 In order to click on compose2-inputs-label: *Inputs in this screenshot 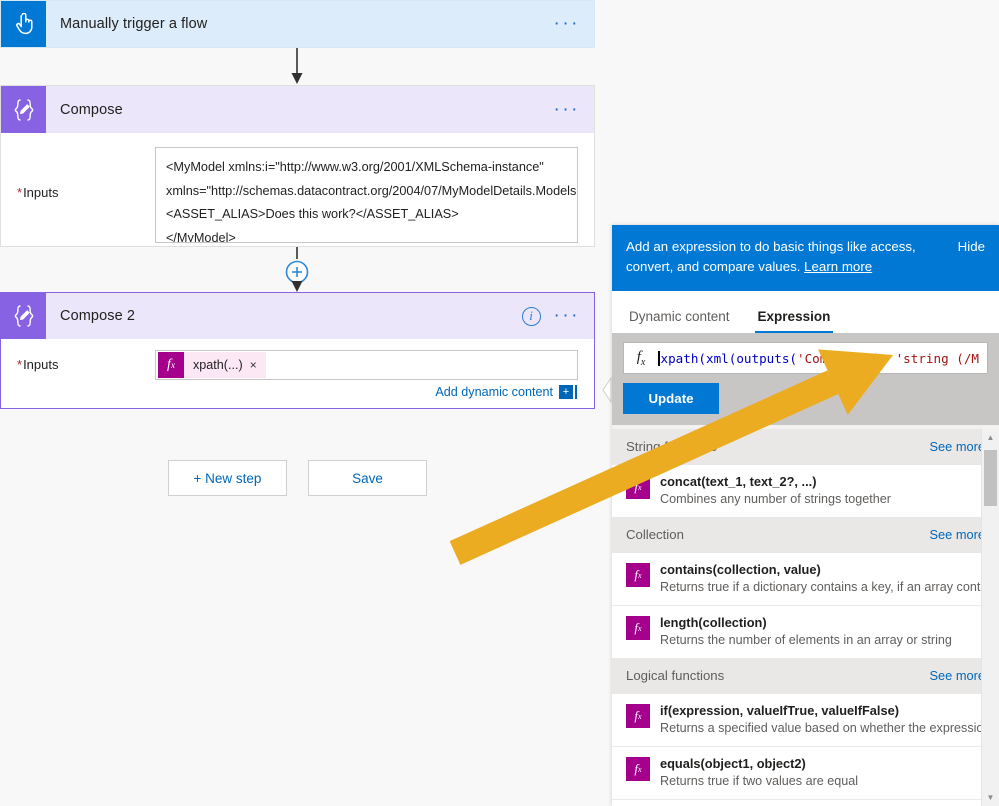, I will do `click(86, 361)`.